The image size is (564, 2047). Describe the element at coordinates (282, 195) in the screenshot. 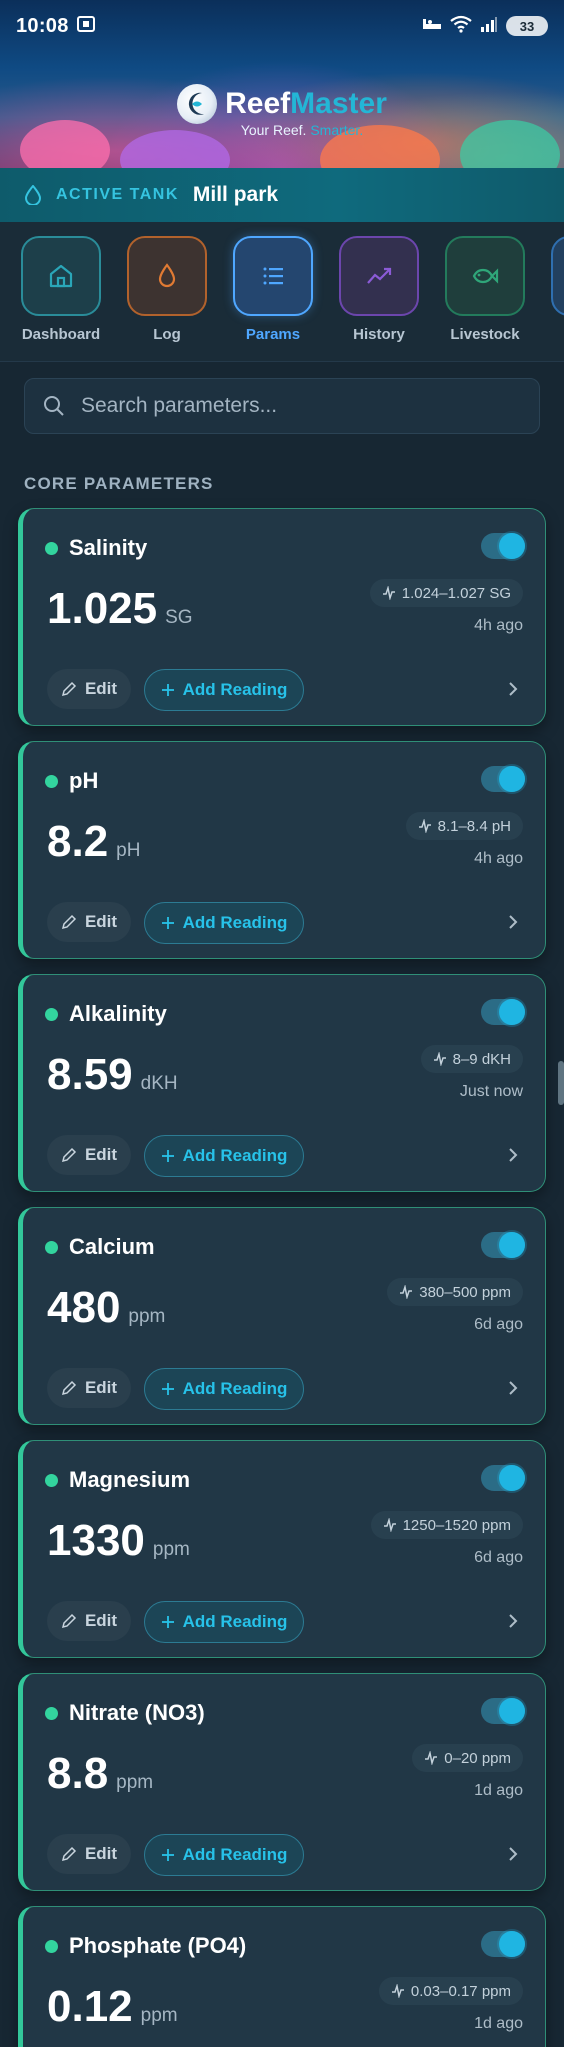

I see `active-tank-bar: ACTIVE TANK Mill park` at that location.